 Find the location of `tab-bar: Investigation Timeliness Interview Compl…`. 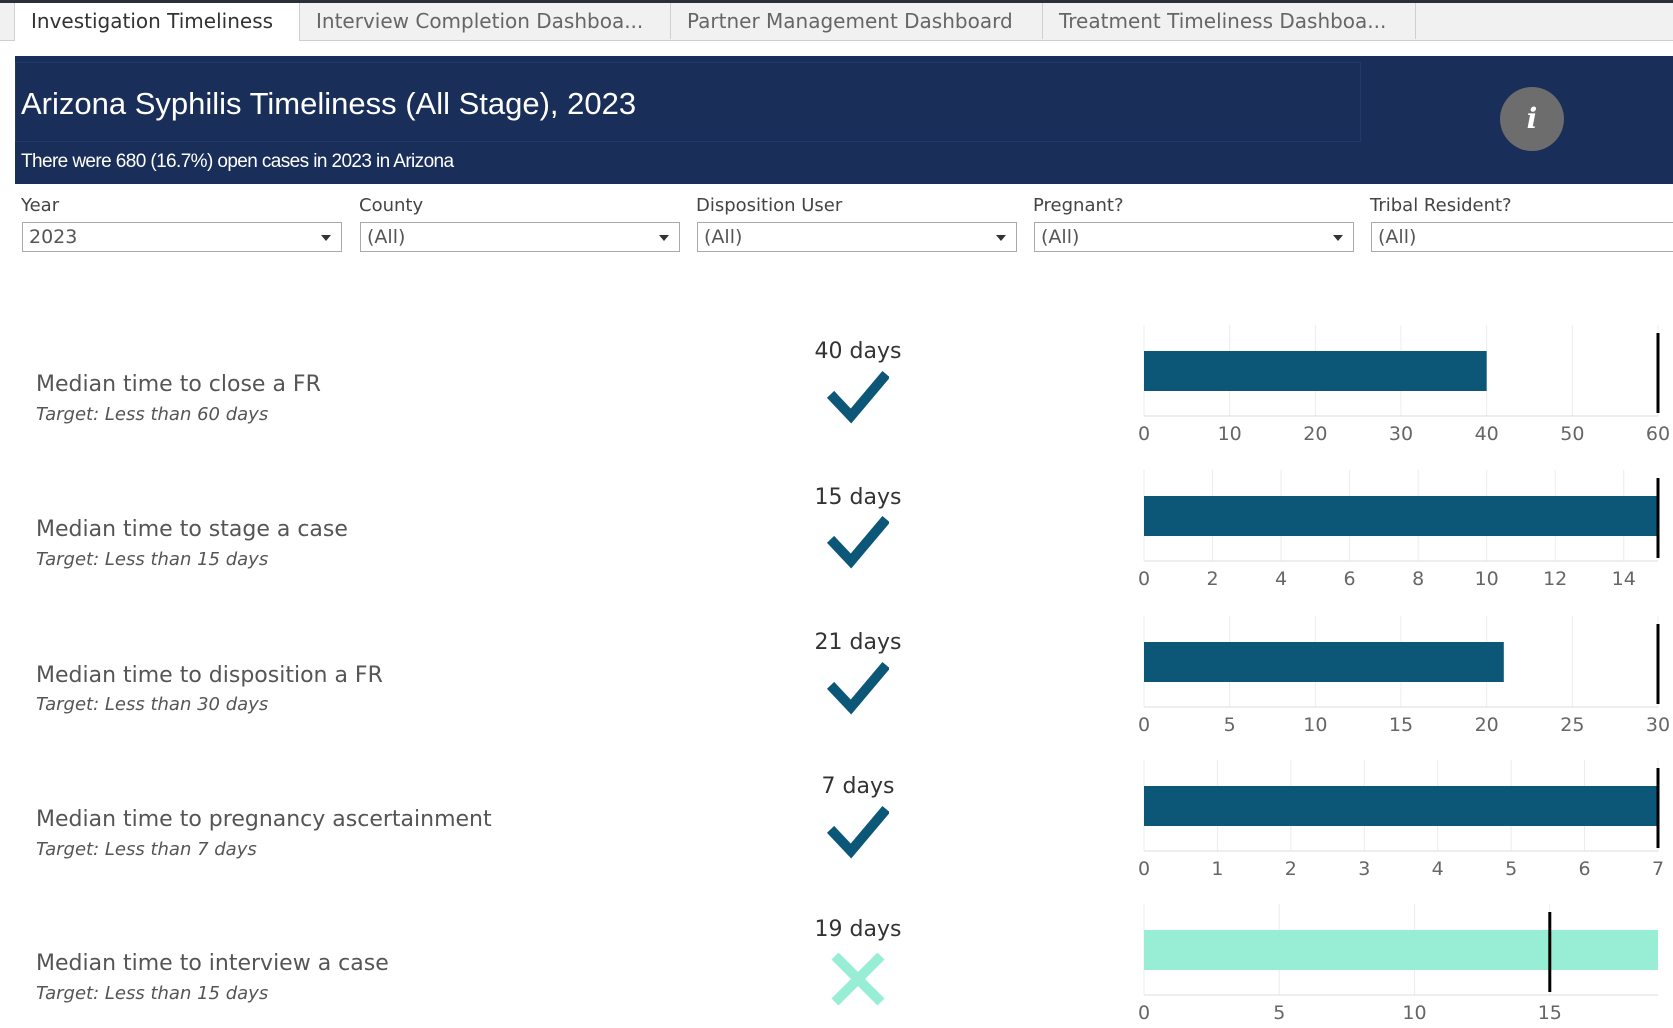

tab-bar: Investigation Timeliness Interview Compl… is located at coordinates (836, 22).